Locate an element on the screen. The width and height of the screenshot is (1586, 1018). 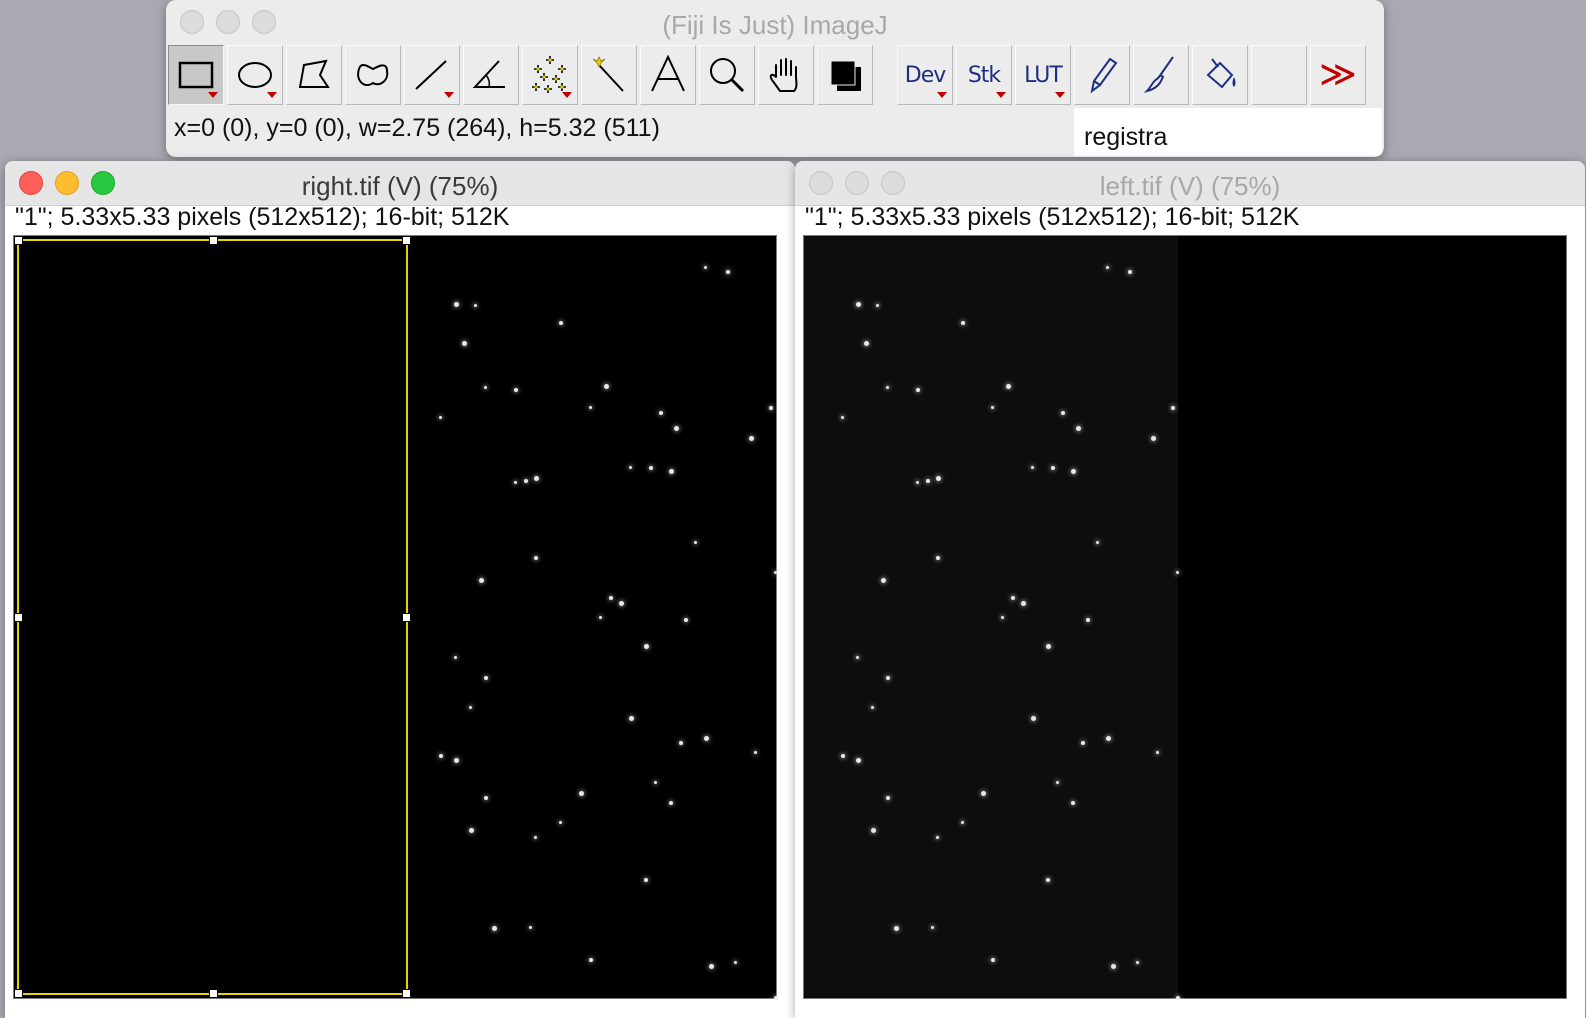
rectangle-icon is located at coordinates (196, 75).